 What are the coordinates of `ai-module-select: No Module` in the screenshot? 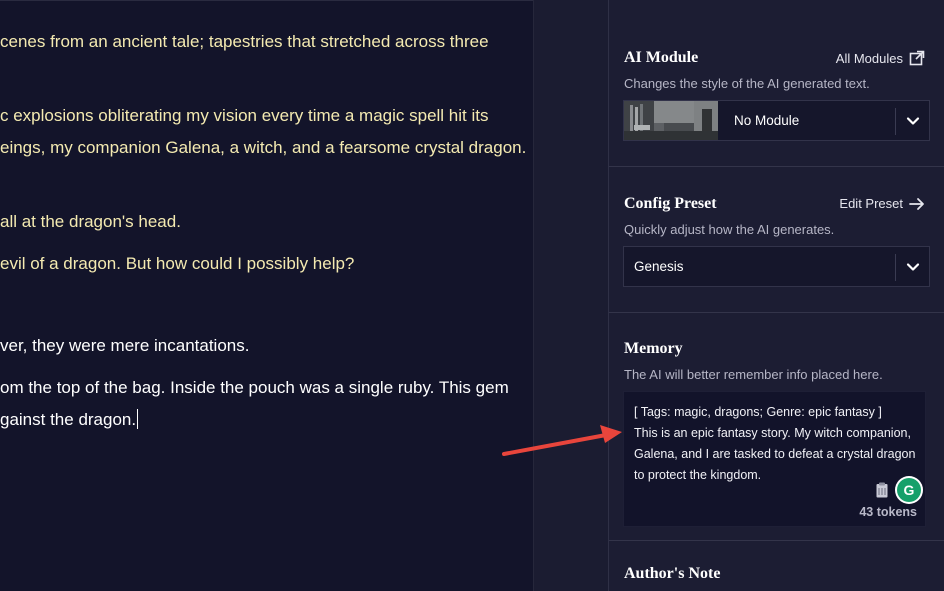 It's located at (776, 120).